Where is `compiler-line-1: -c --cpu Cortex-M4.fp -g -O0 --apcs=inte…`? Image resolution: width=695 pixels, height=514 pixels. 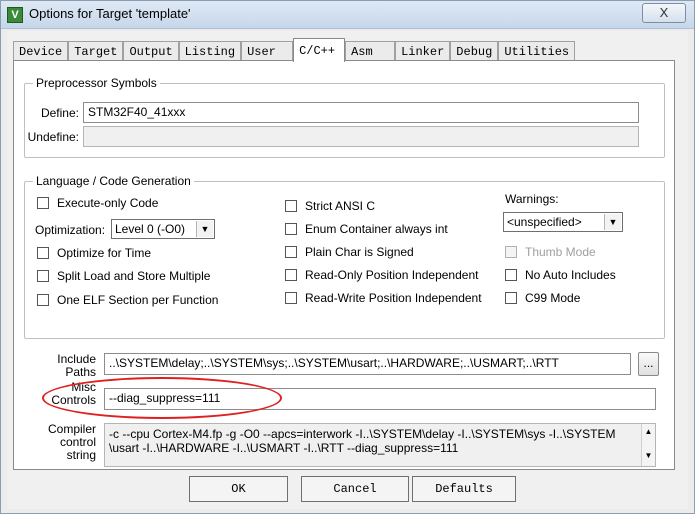
compiler-line-1: -c --cpu Cortex-M4.fp -g -O0 --apcs=inte… is located at coordinates (362, 434).